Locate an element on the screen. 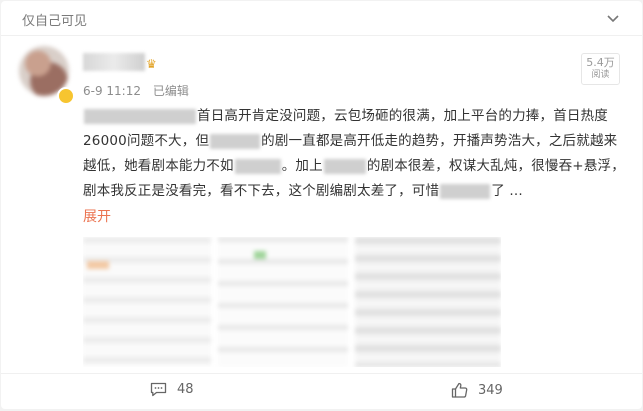 Image resolution: width=643 pixels, height=411 pixels. like-count: 349 is located at coordinates (490, 390).